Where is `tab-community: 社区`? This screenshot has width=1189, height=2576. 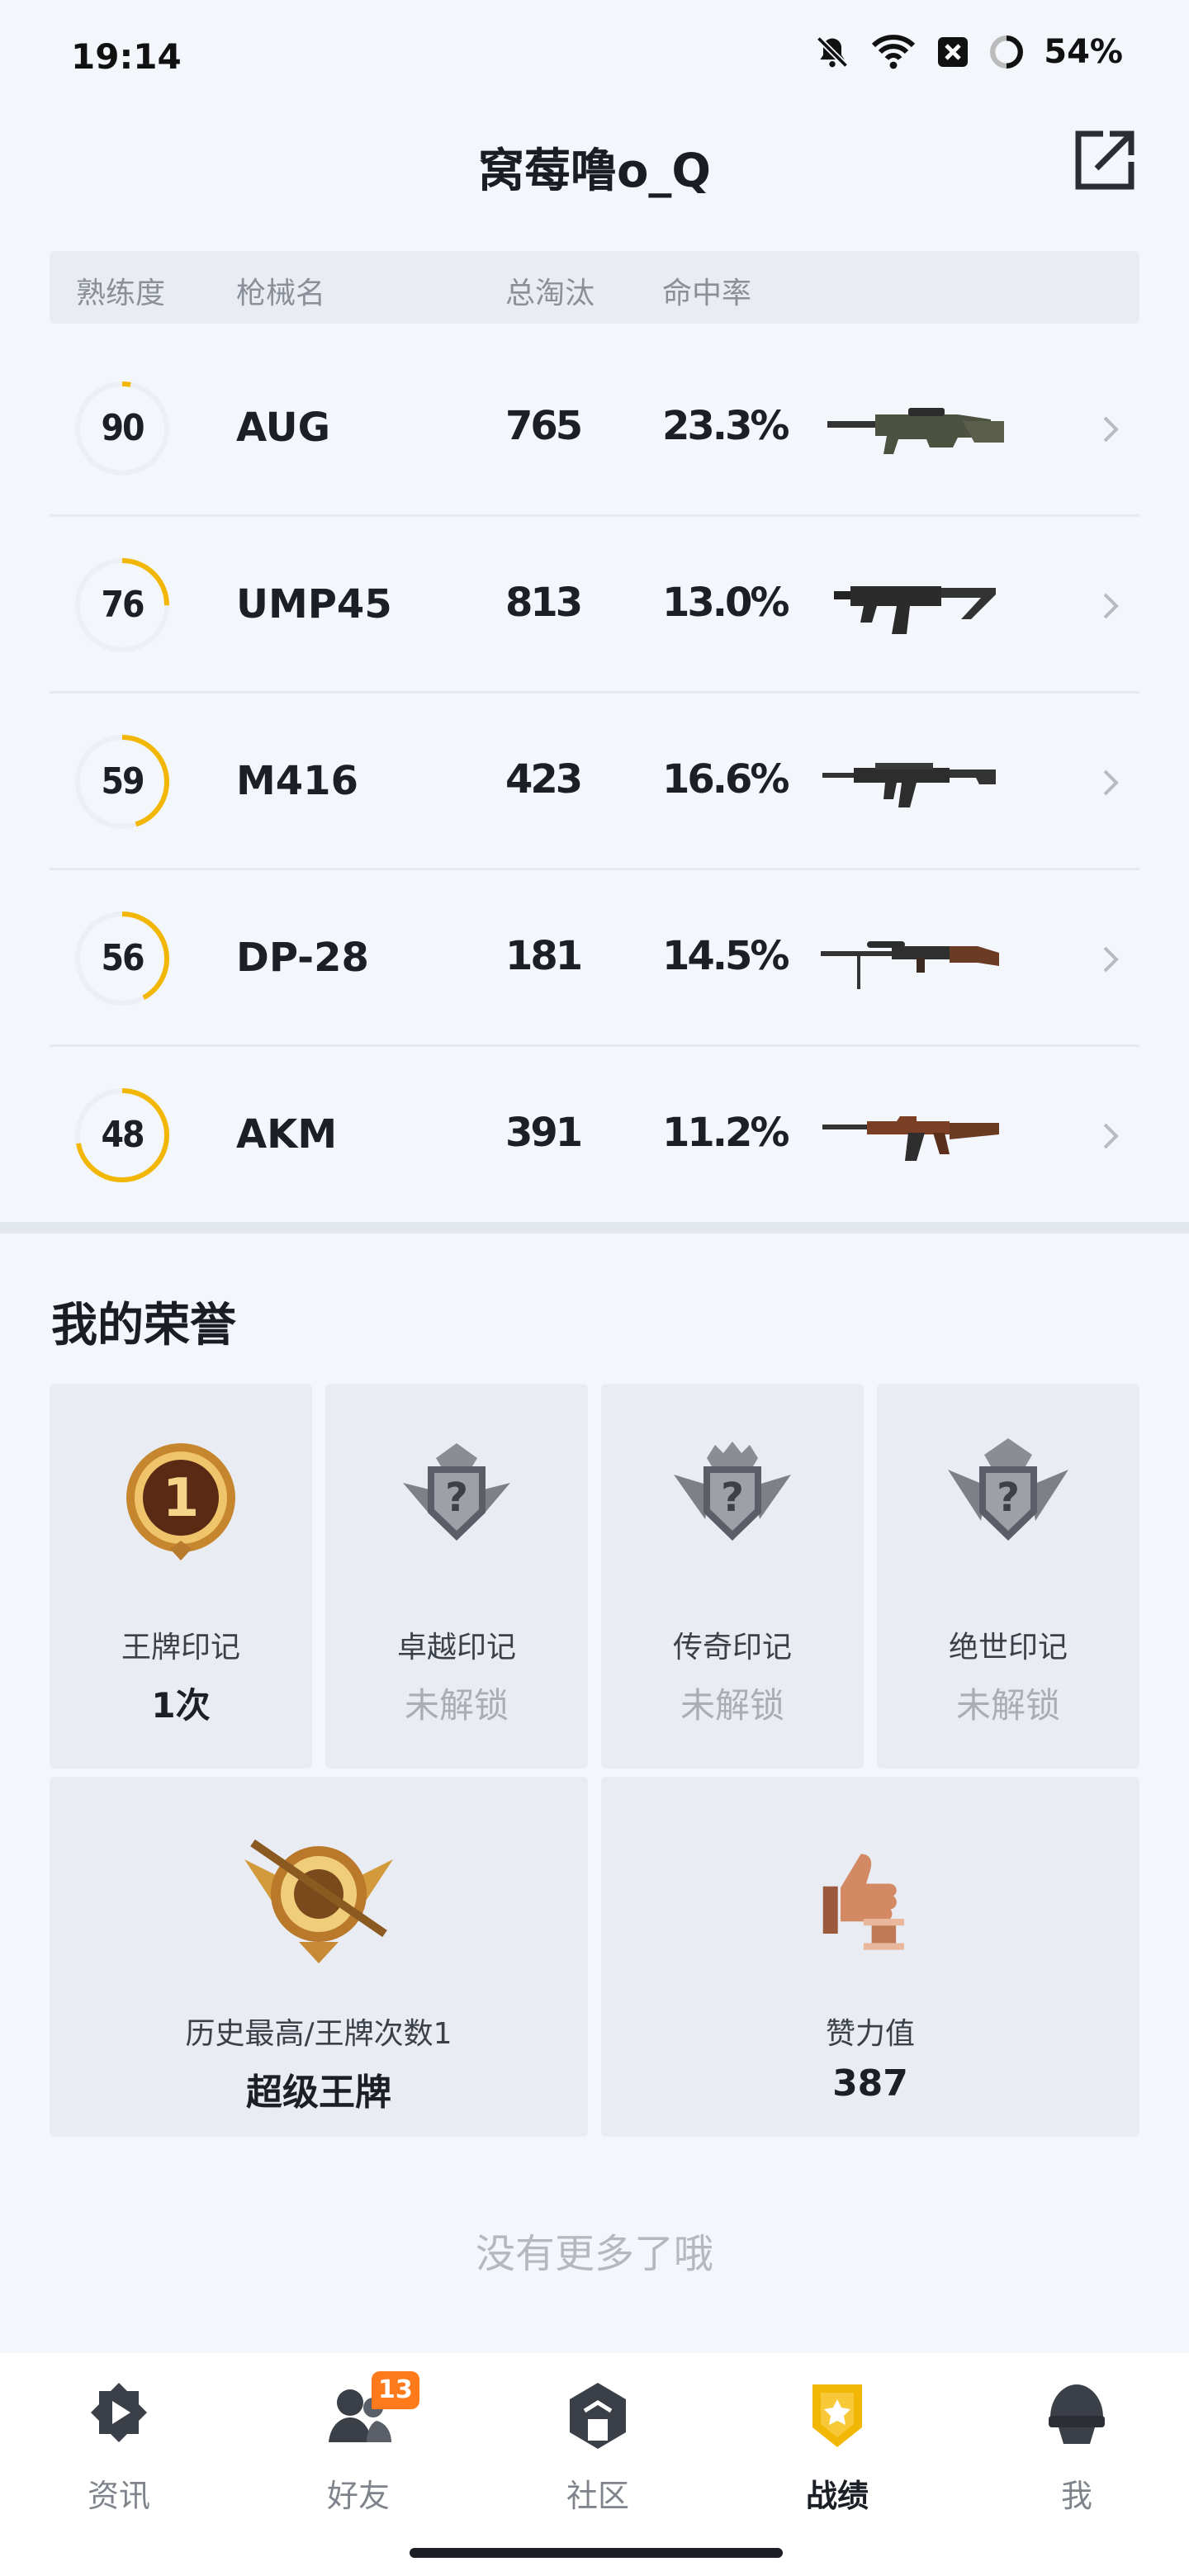 tab-community: 社区 is located at coordinates (597, 2460).